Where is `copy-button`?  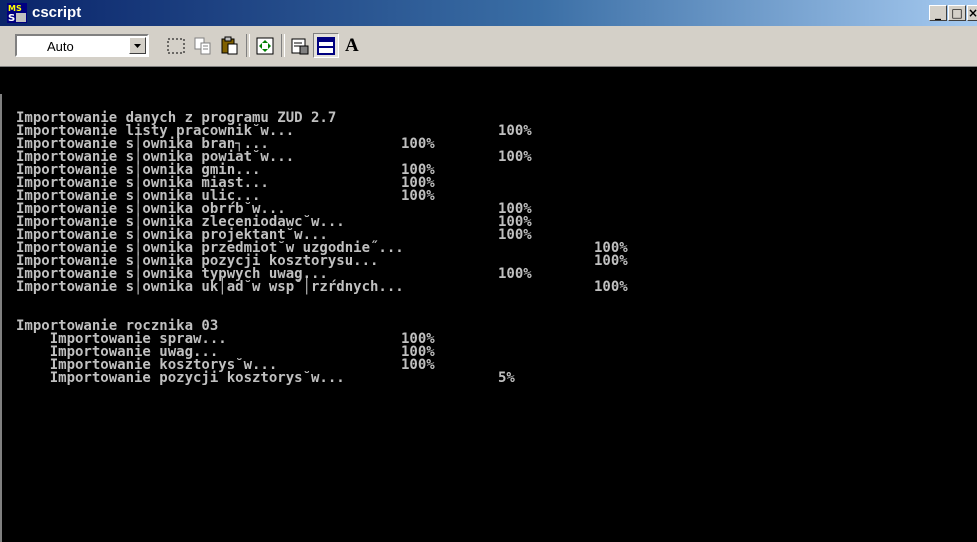 copy-button is located at coordinates (203, 45).